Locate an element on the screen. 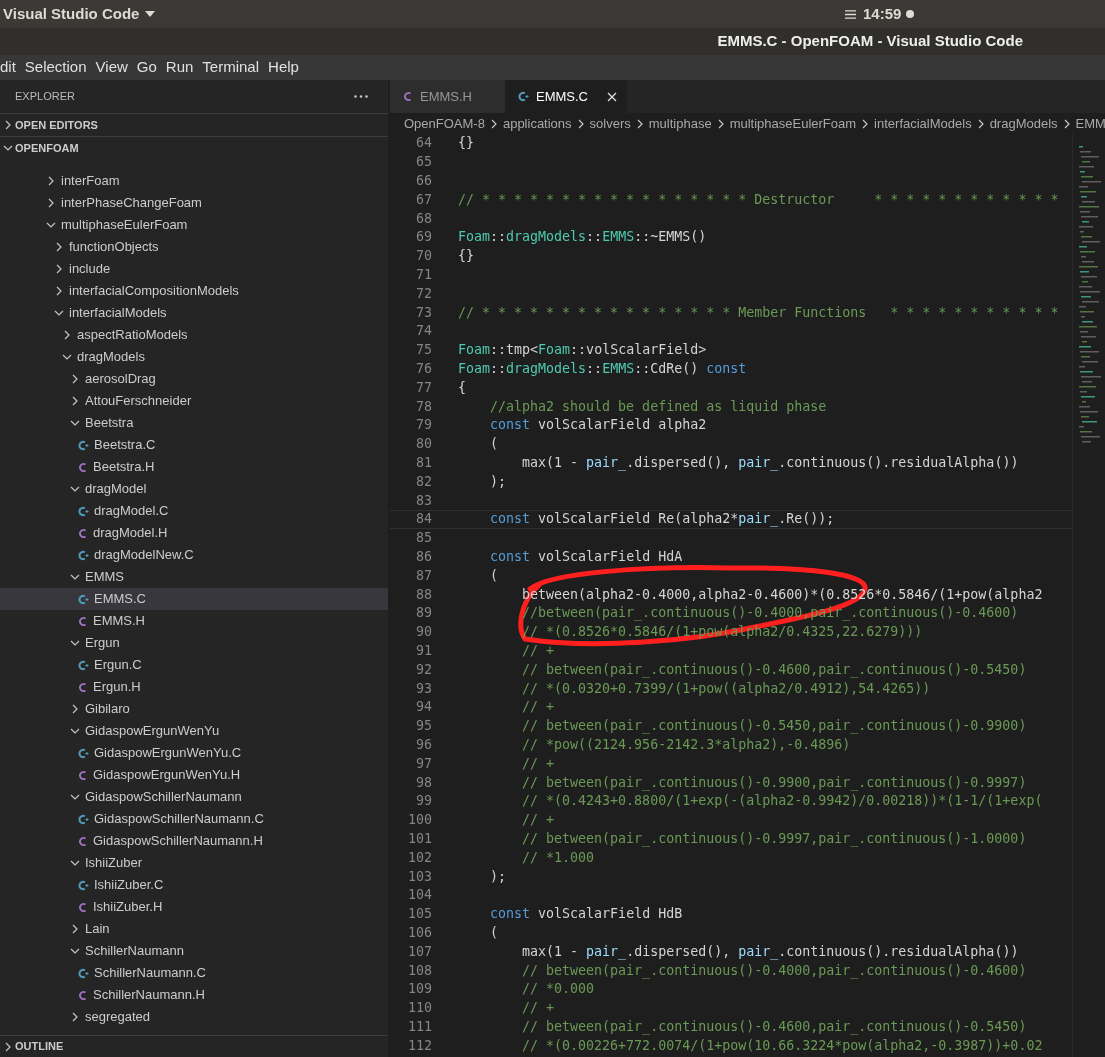  folder-item: interfacialCompositionModels is located at coordinates (194, 291).